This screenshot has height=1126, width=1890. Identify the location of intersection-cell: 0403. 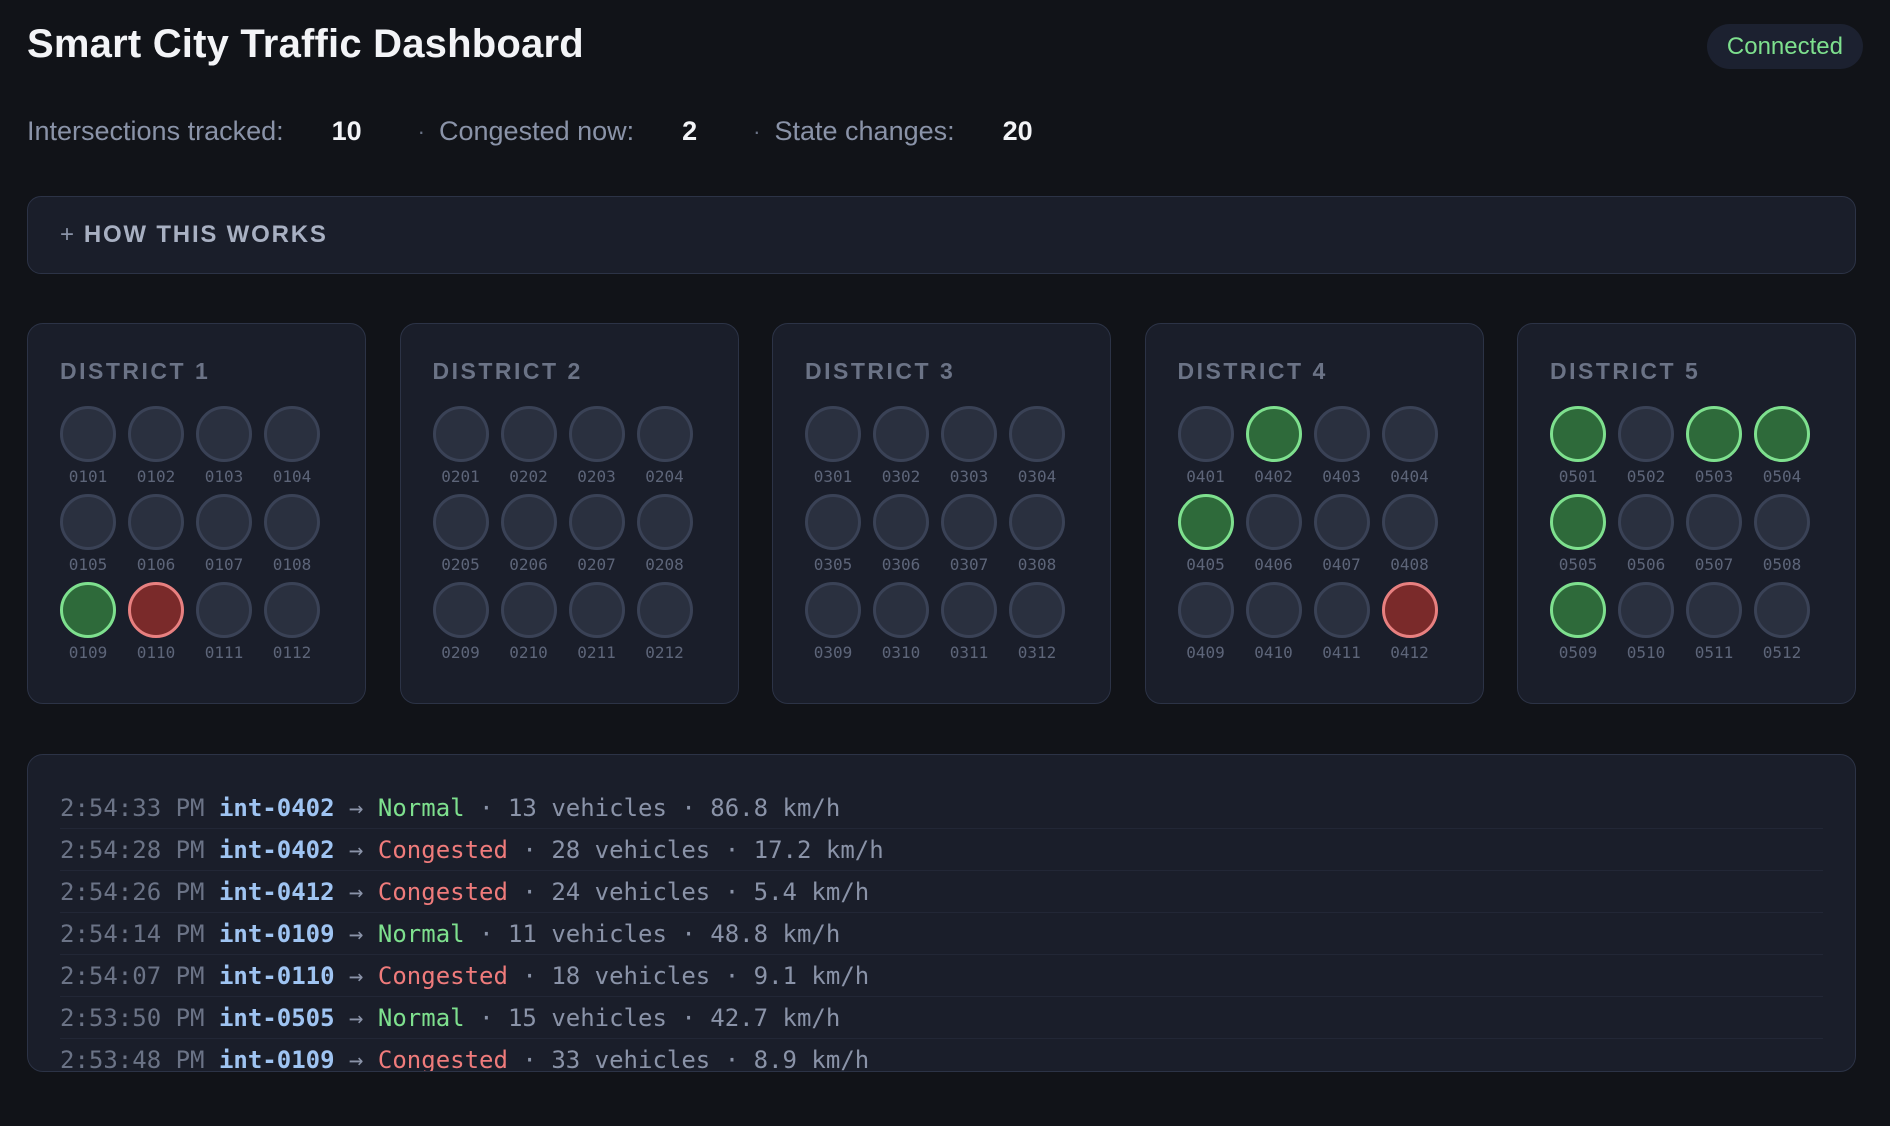
(1341, 446).